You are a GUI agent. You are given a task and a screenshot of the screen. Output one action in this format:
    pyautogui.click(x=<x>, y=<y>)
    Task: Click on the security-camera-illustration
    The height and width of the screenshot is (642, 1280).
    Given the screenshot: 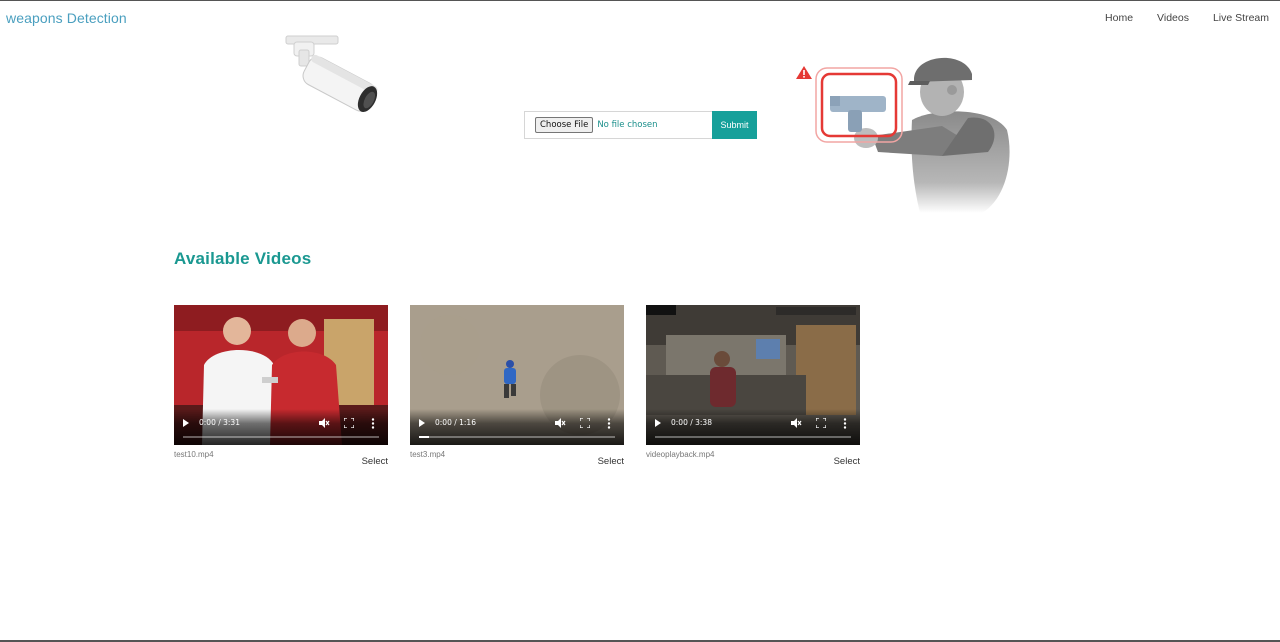 What is the action you would take?
    pyautogui.click(x=331, y=73)
    